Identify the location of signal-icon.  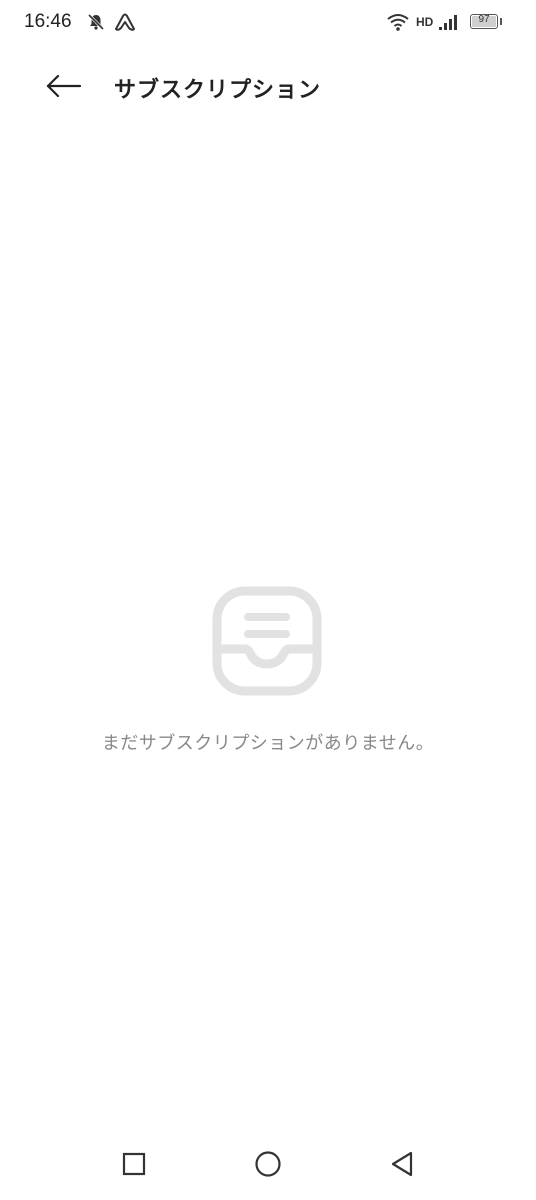
(449, 24).